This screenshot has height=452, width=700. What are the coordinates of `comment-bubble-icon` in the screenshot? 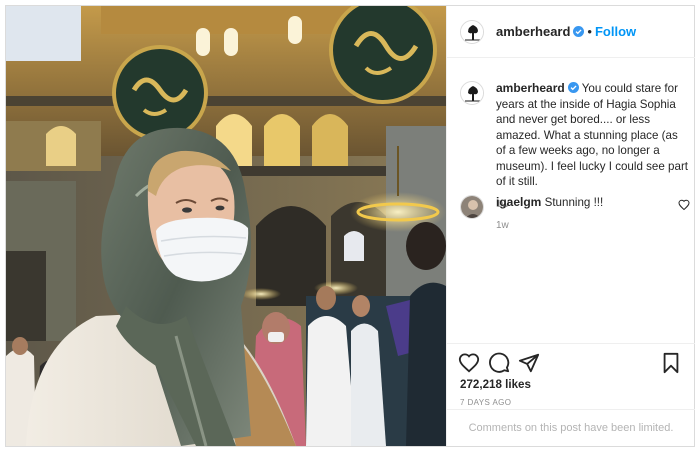 It's located at (499, 363).